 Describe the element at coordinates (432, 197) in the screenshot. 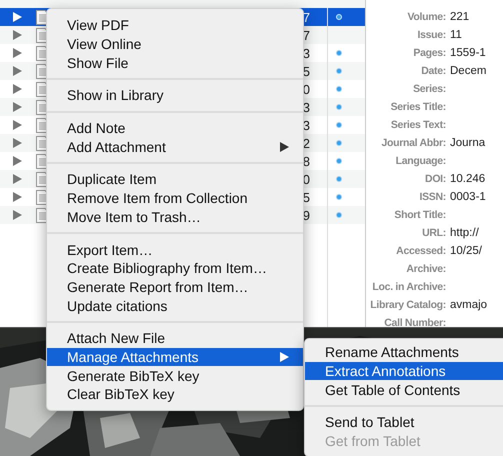

I see `field-label: ISSN:` at that location.